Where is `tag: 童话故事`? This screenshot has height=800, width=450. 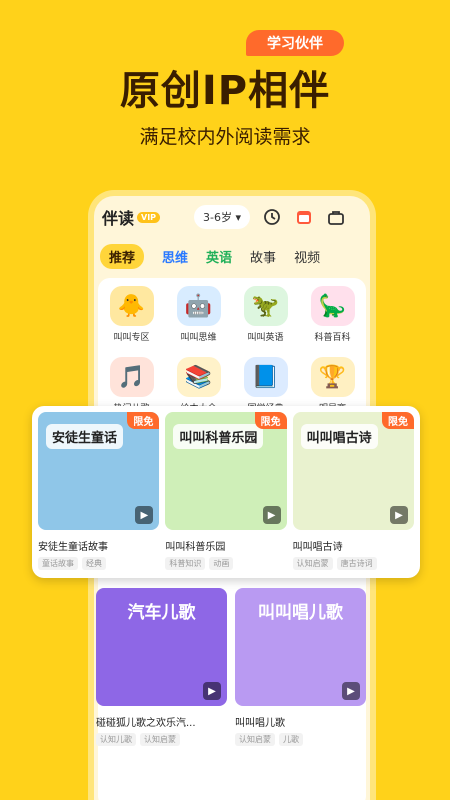 tag: 童话故事 is located at coordinates (58, 563).